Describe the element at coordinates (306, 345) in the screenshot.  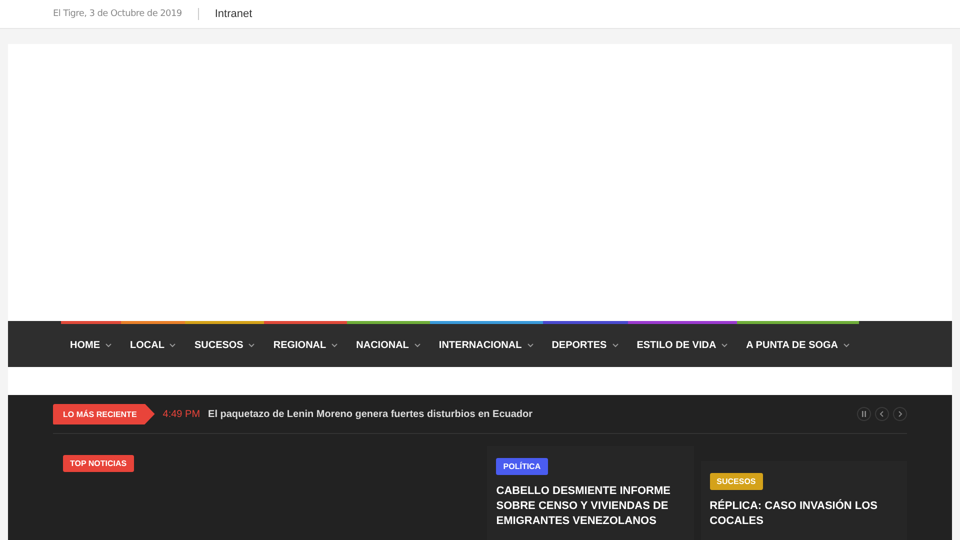
I see `nav-item: REGIONAL` at that location.